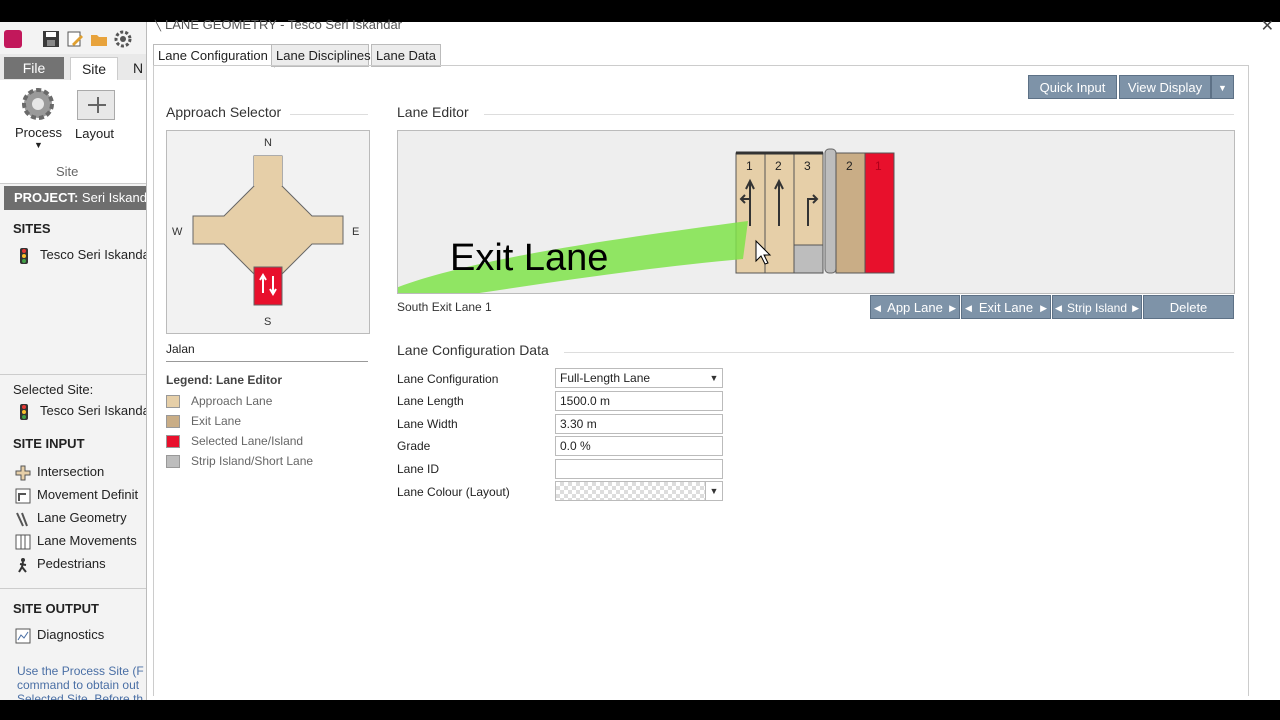 The width and height of the screenshot is (1280, 720). I want to click on lane-width-input: 3.30 m, so click(639, 424).